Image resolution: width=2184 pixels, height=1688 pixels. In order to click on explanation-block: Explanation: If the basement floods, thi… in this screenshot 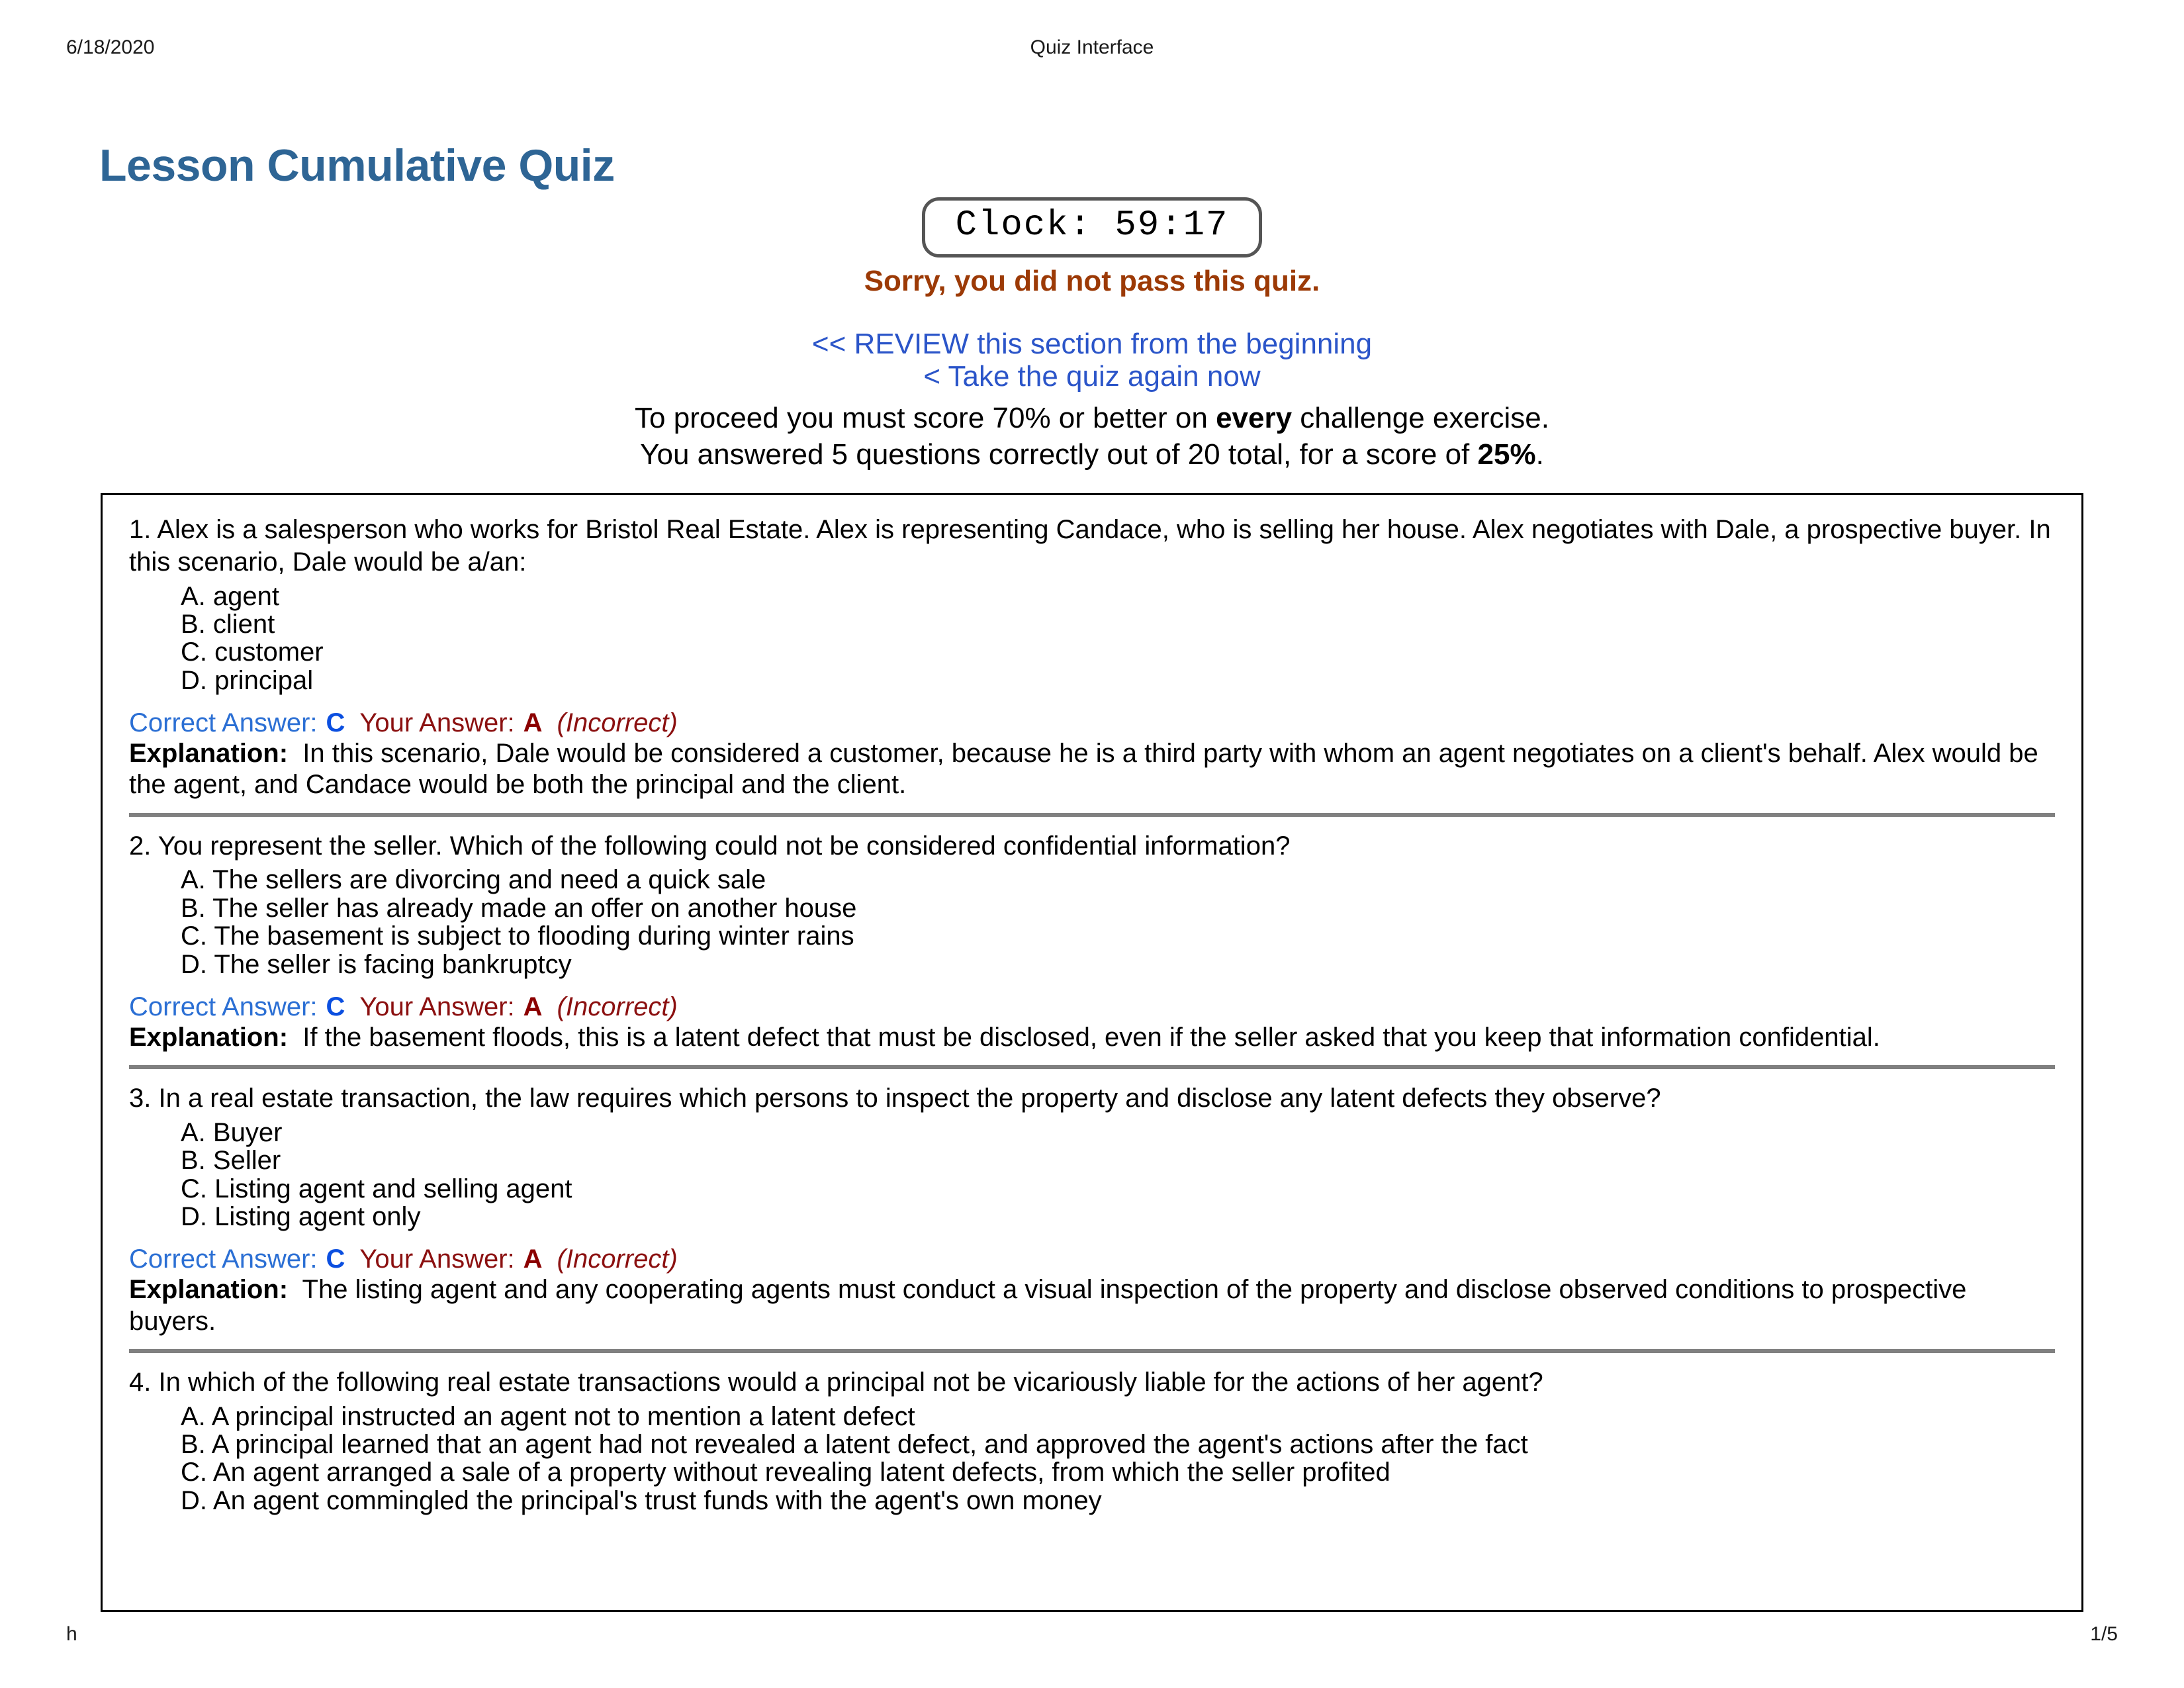, I will do `click(1092, 1037)`.